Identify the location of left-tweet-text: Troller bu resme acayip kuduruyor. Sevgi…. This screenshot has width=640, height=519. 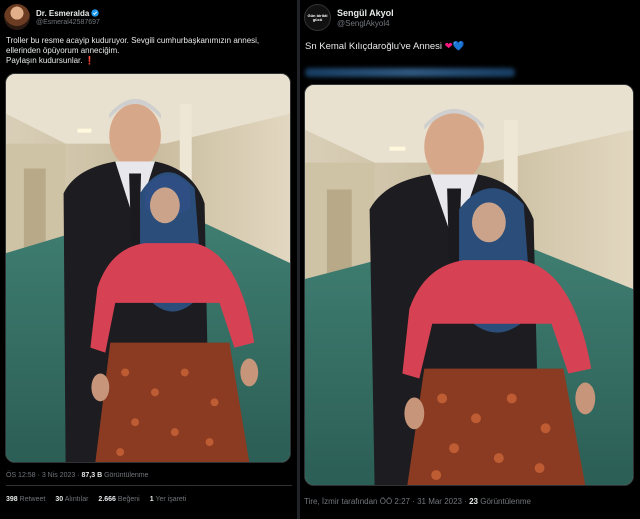
(148, 51).